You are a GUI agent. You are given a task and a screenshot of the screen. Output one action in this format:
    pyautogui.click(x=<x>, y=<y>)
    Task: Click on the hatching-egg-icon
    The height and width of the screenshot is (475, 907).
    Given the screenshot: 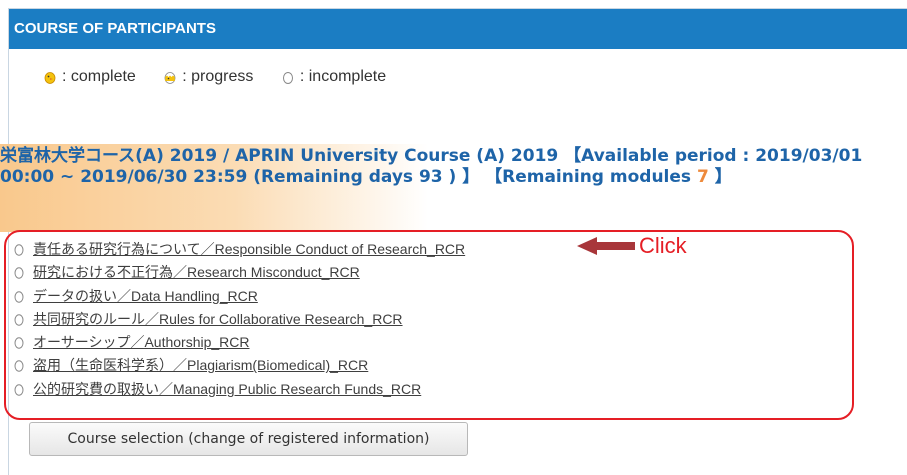 What is the action you would take?
    pyautogui.click(x=170, y=78)
    